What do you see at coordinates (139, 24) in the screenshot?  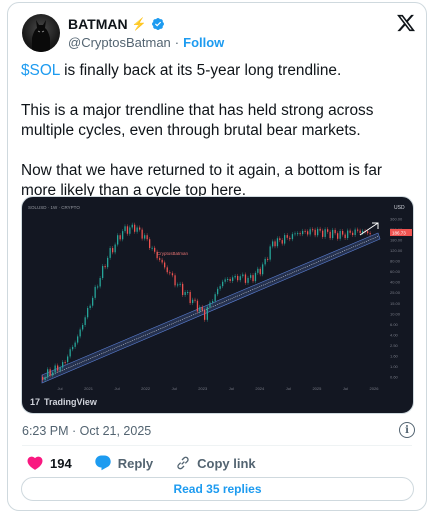 I see `lightning-icon: ⚡` at bounding box center [139, 24].